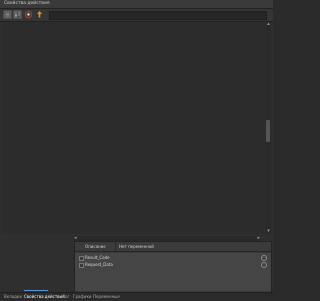 The height and width of the screenshot is (301, 320). I want to click on property-list: Result_Code Request_Data, so click(173, 272).